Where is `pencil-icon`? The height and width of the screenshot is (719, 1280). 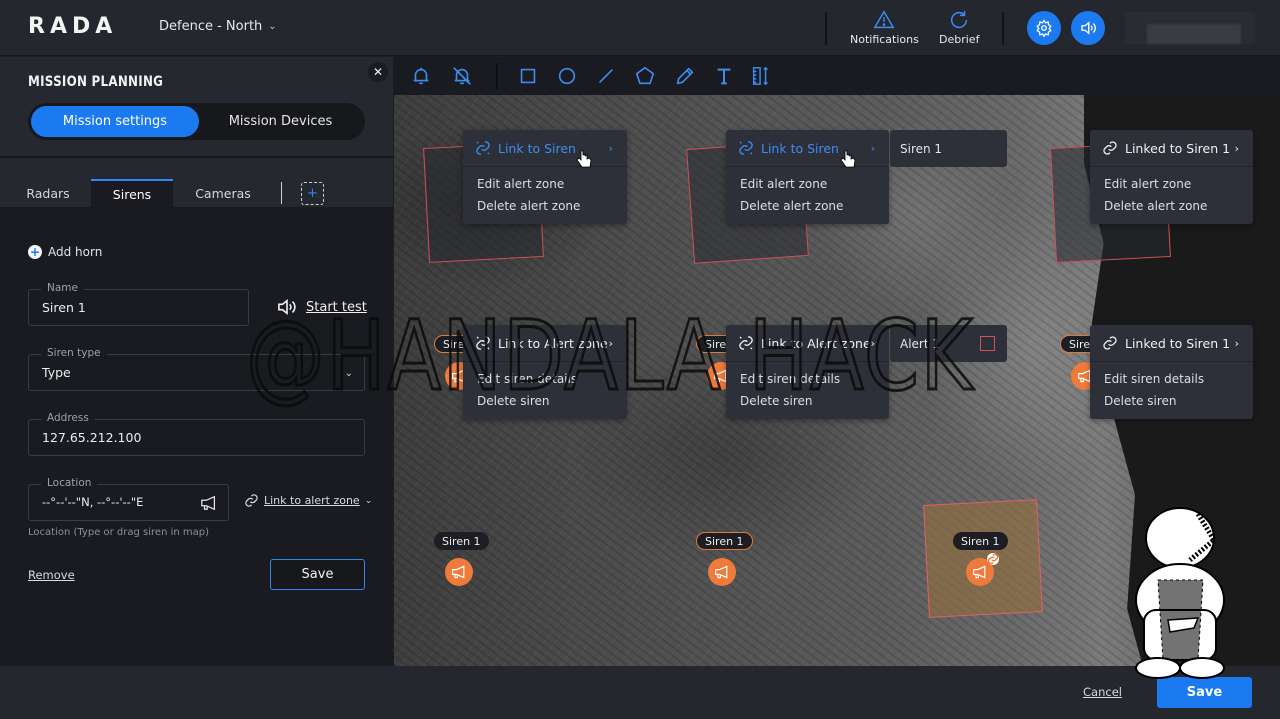
pencil-icon is located at coordinates (685, 76).